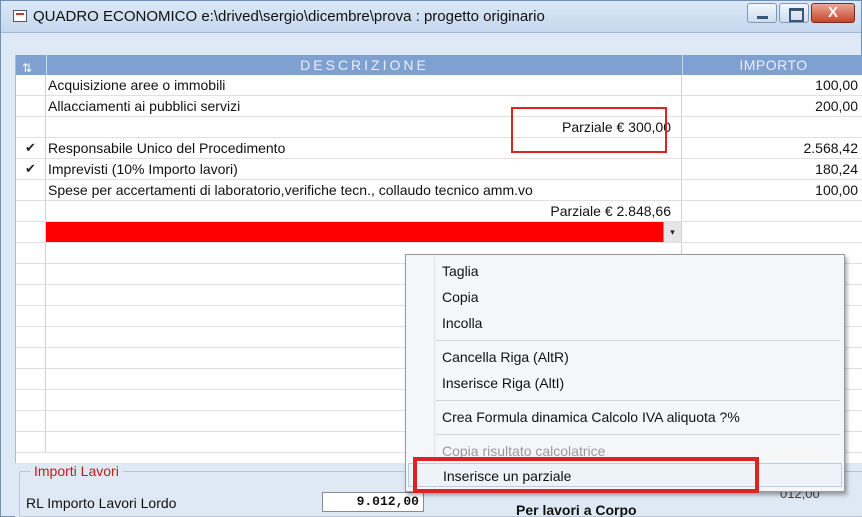 This screenshot has width=862, height=517. I want to click on rl-amount-field: 9.012,00, so click(373, 502).